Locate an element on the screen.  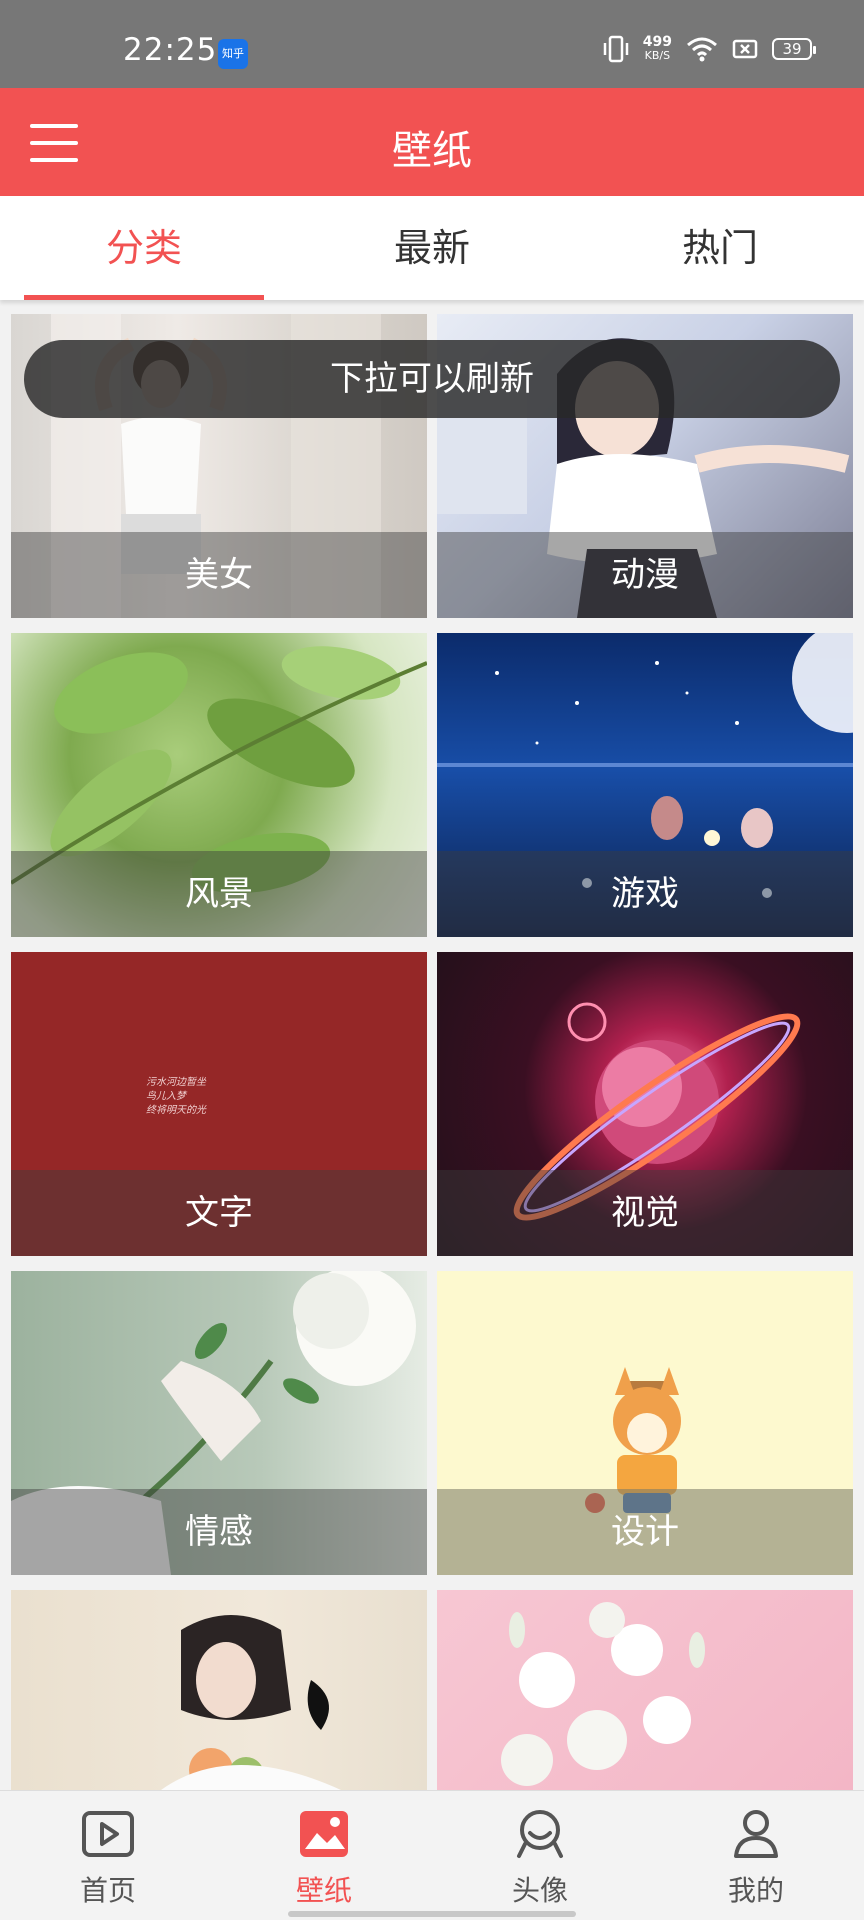
home-indicator is located at coordinates (432, 1914).